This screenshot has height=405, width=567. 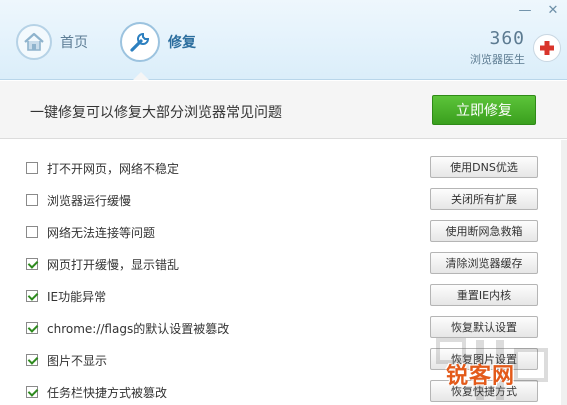 I want to click on issue-label: 图片不显示, so click(x=77, y=361).